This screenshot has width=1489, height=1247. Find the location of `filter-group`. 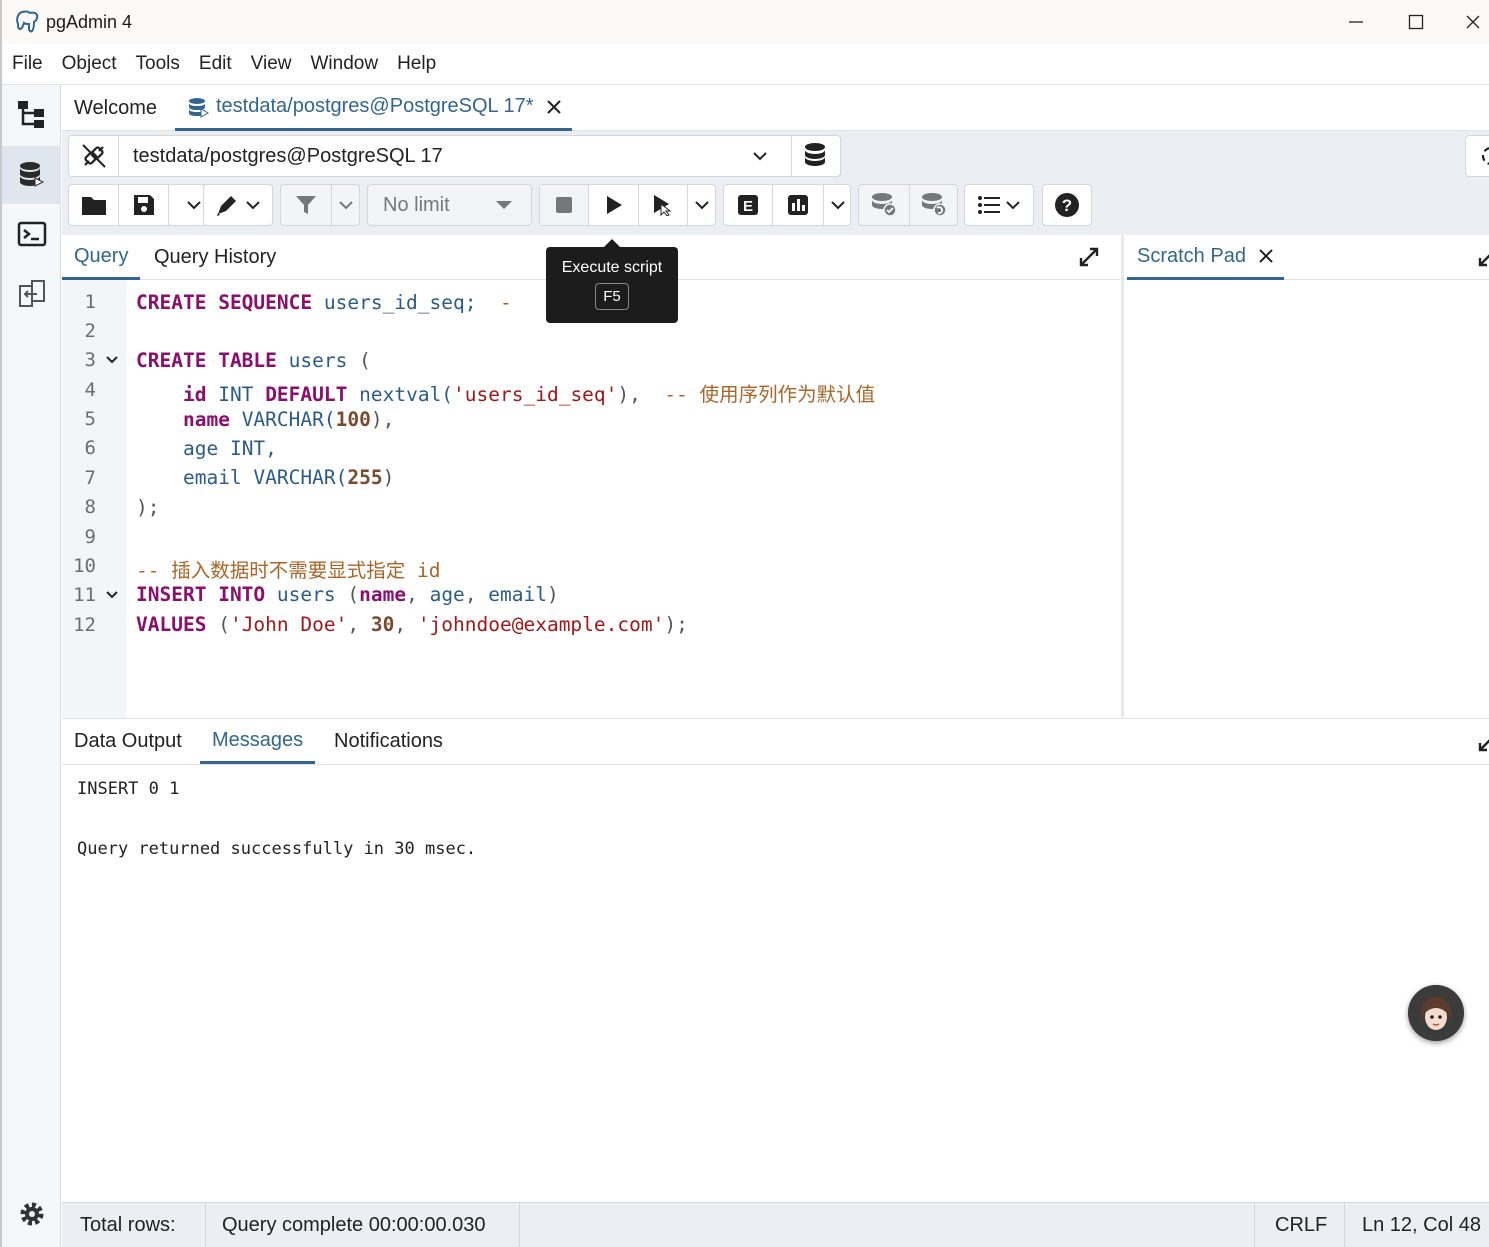

filter-group is located at coordinates (320, 205).